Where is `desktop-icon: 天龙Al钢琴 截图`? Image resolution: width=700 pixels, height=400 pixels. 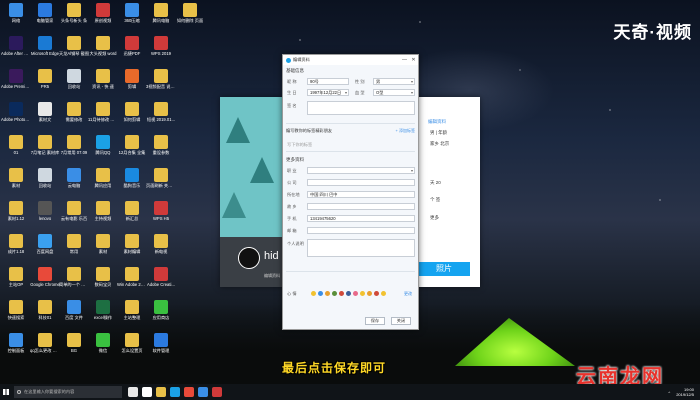
desktop-icon: 天龙Al钢琴 截图 is located at coordinates (74, 51).